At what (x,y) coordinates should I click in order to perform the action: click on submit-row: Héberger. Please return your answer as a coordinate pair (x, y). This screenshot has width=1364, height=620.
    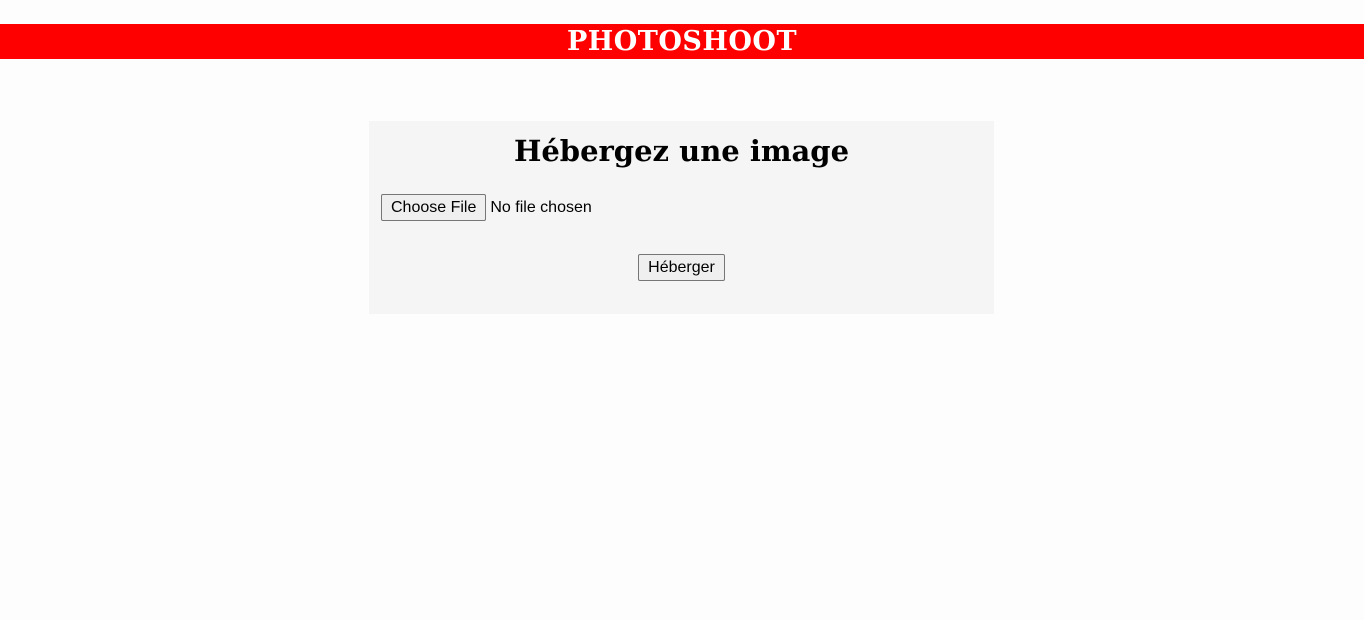
    Looking at the image, I should click on (681, 267).